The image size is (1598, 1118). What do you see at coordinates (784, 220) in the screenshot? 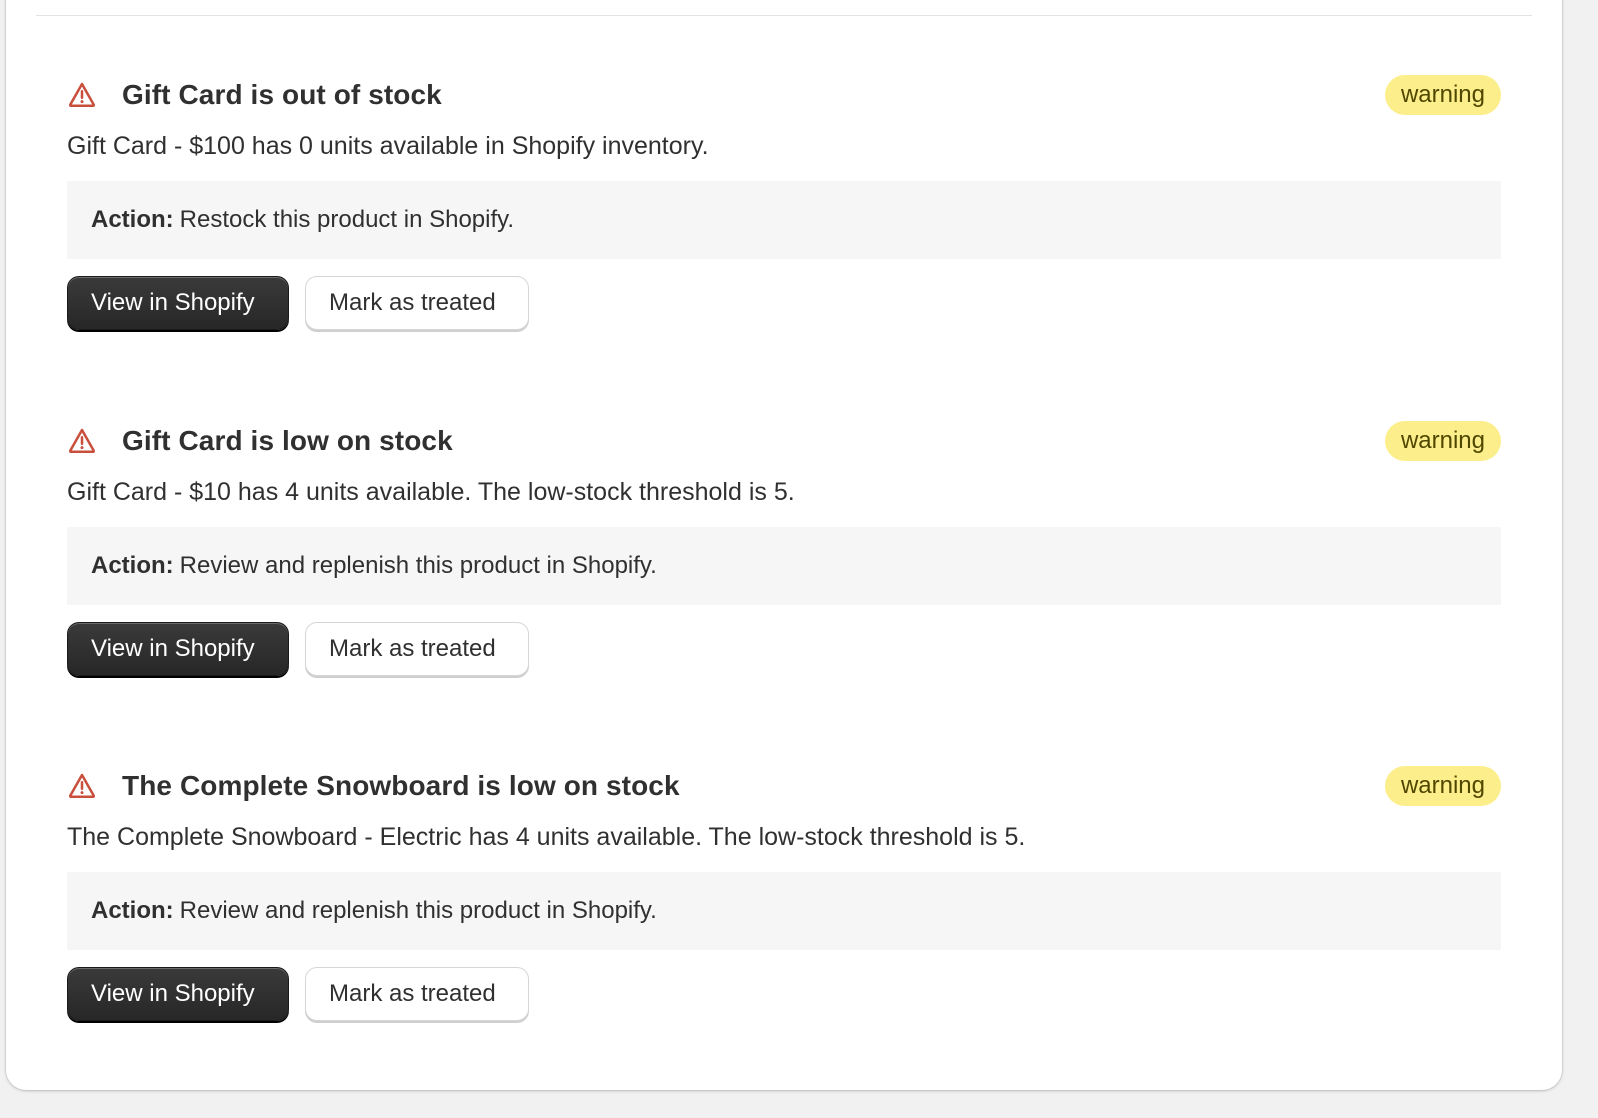
I see `action-box: Action: Restock this product in Shopify.` at bounding box center [784, 220].